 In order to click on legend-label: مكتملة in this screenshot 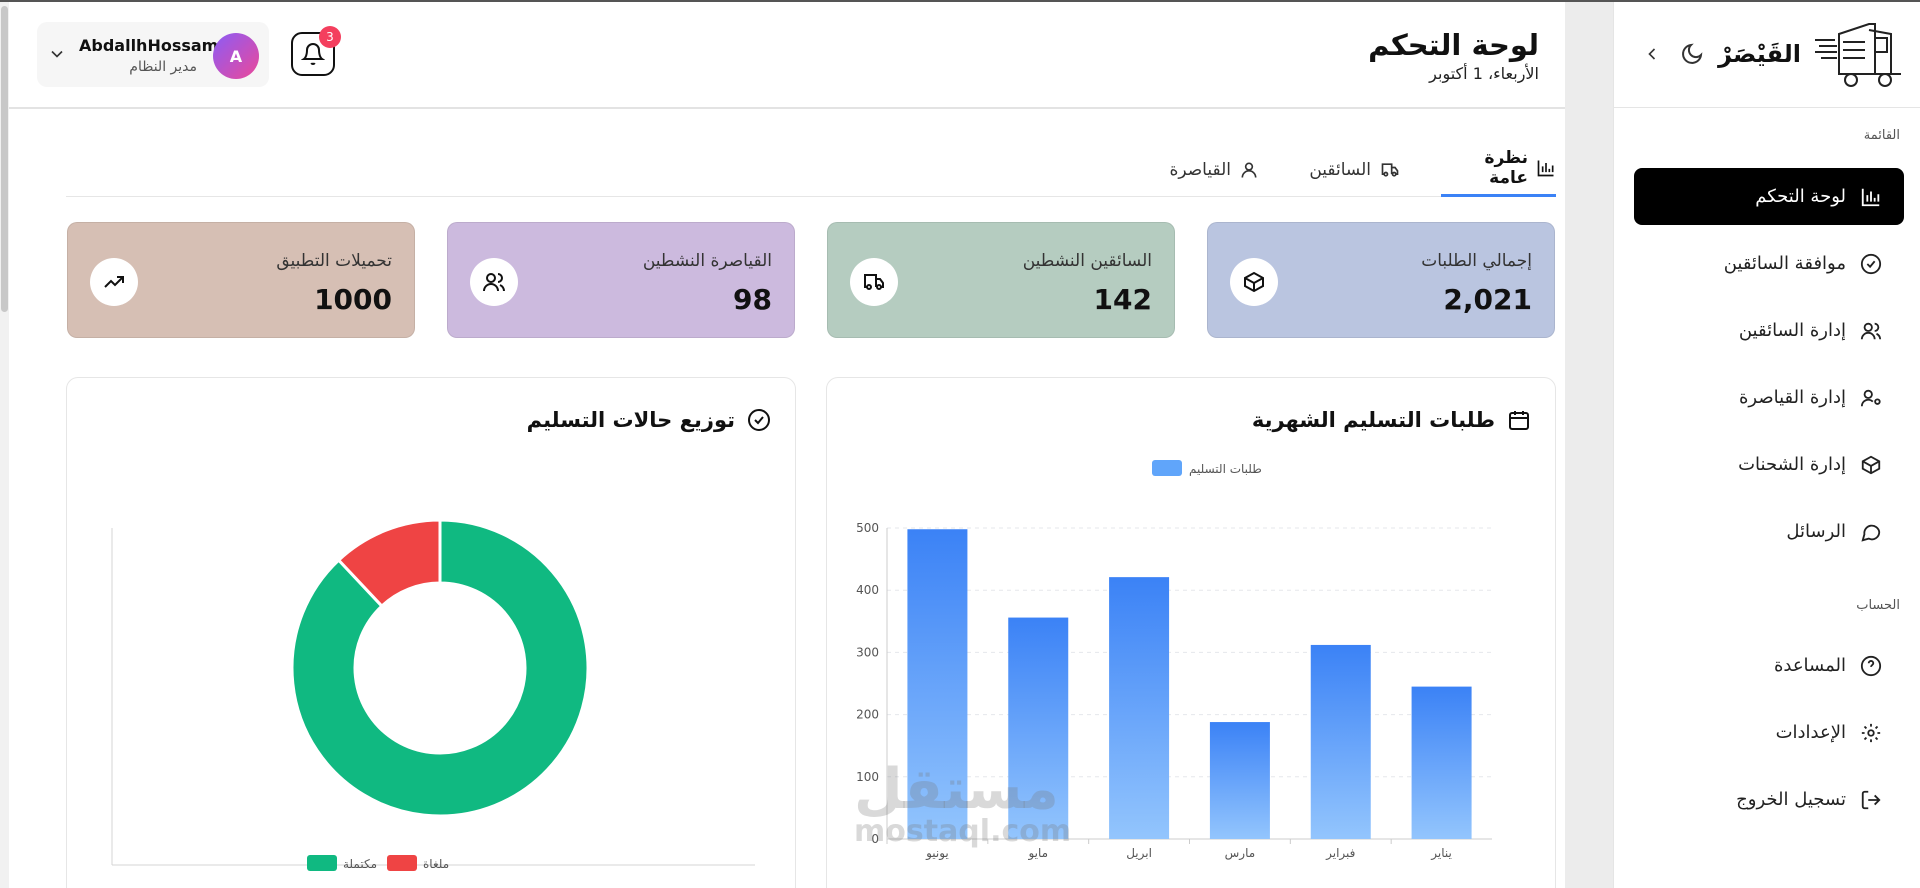, I will do `click(360, 864)`.